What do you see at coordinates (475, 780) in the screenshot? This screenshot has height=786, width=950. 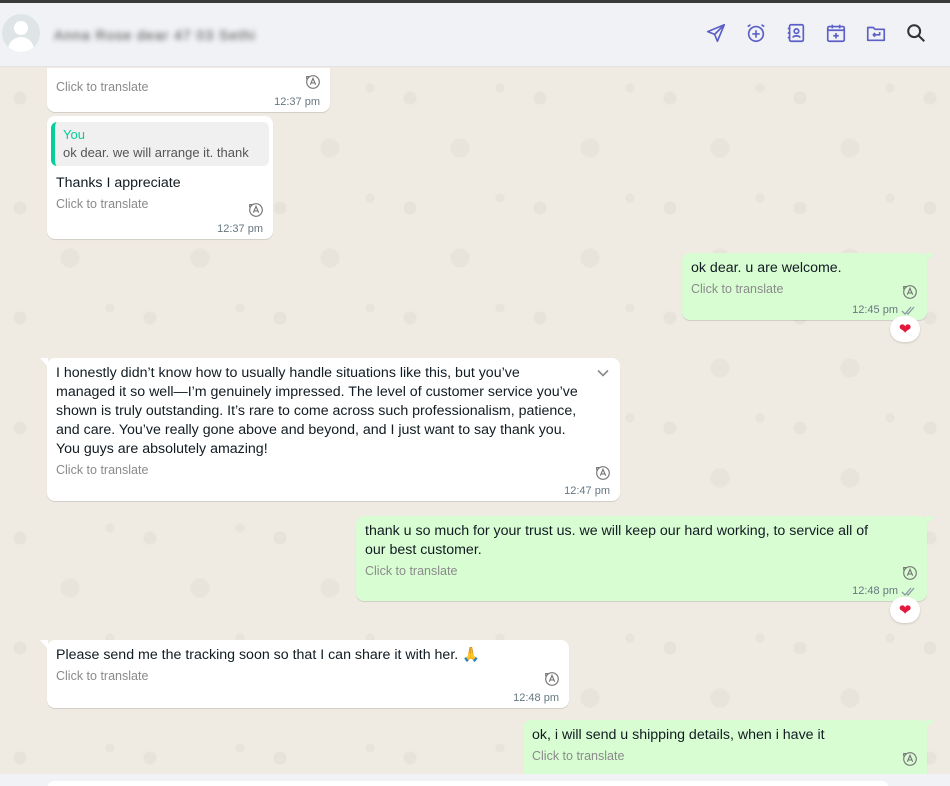 I see `composer-bar` at bounding box center [475, 780].